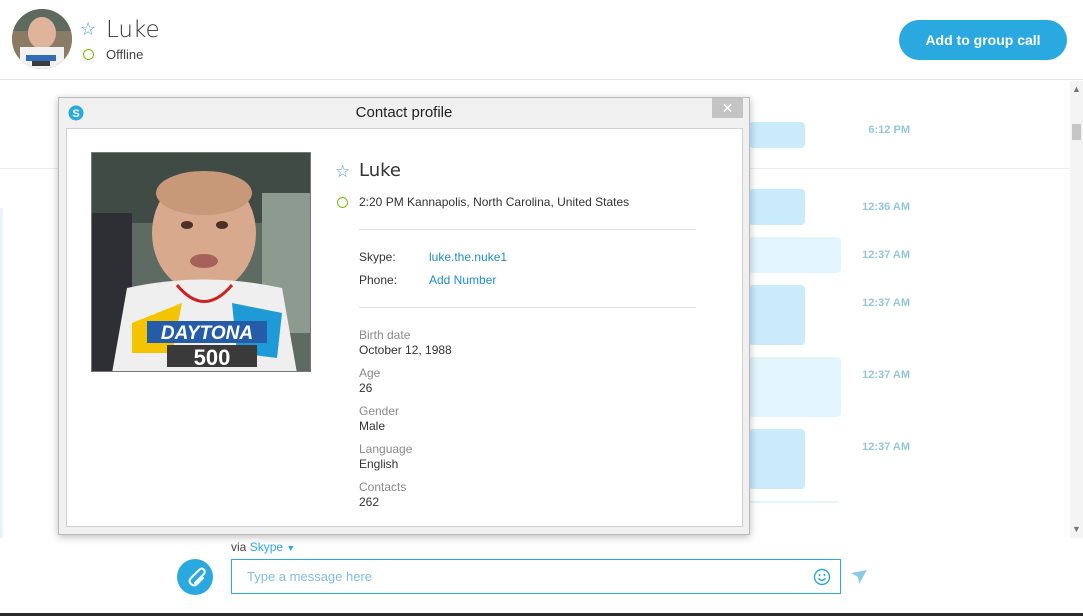 Image resolution: width=1083 pixels, height=616 pixels. Describe the element at coordinates (468, 257) in the screenshot. I see `skype-id-link: luke.the.nuke1` at that location.